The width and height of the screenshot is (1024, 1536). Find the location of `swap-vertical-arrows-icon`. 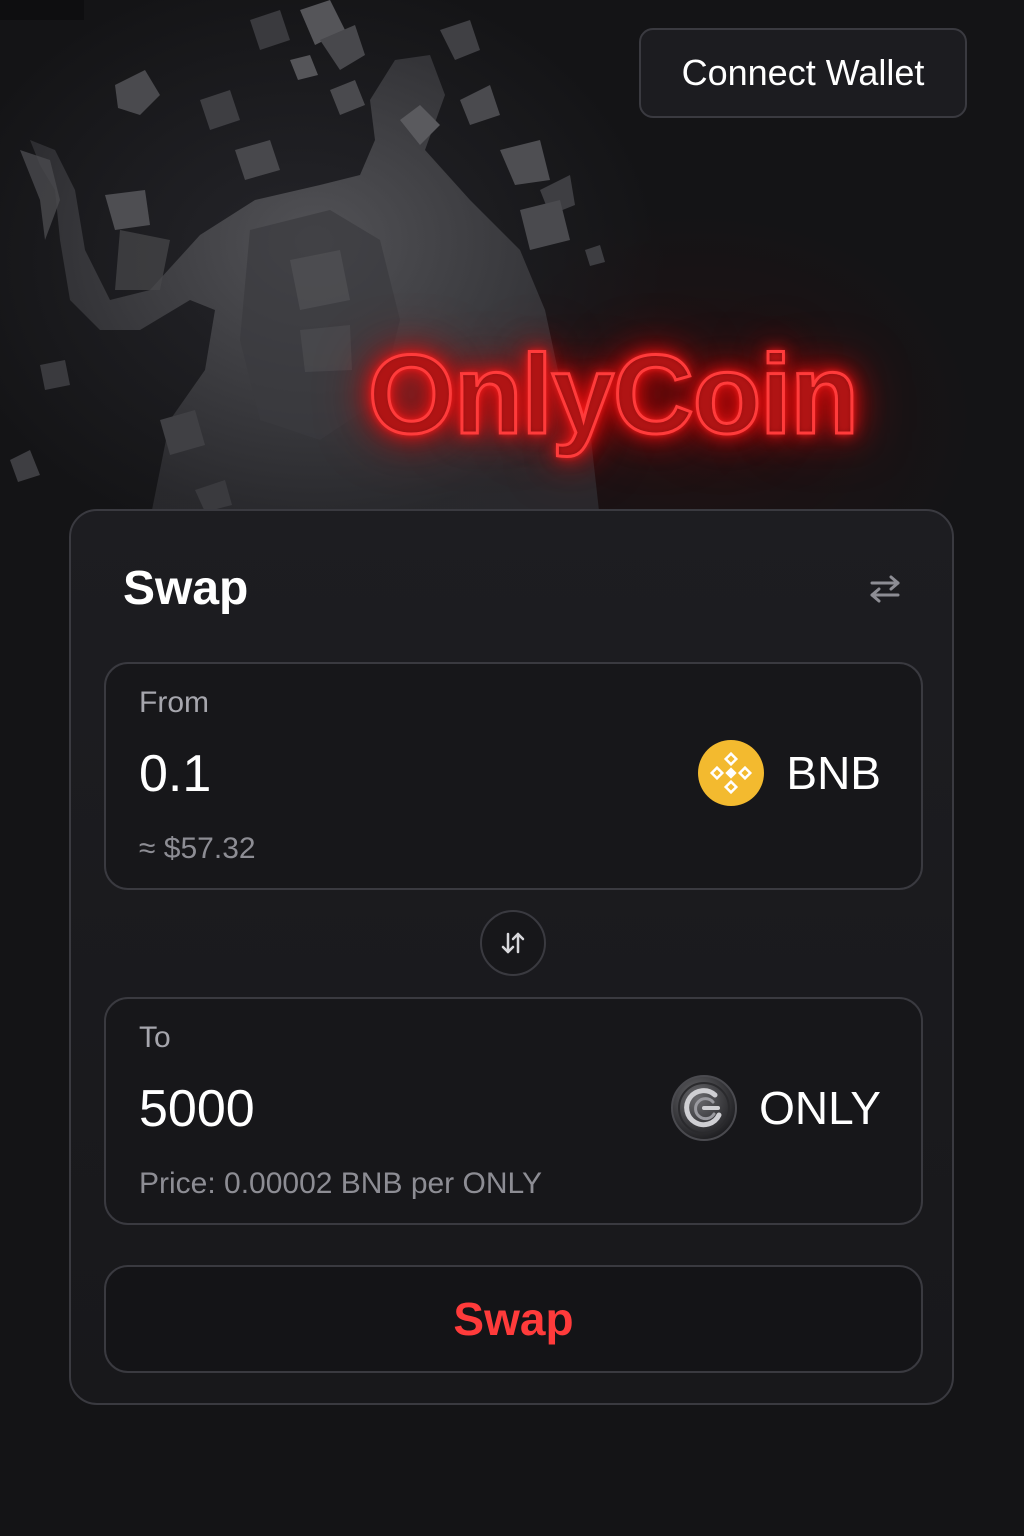

swap-vertical-arrows-icon is located at coordinates (513, 943).